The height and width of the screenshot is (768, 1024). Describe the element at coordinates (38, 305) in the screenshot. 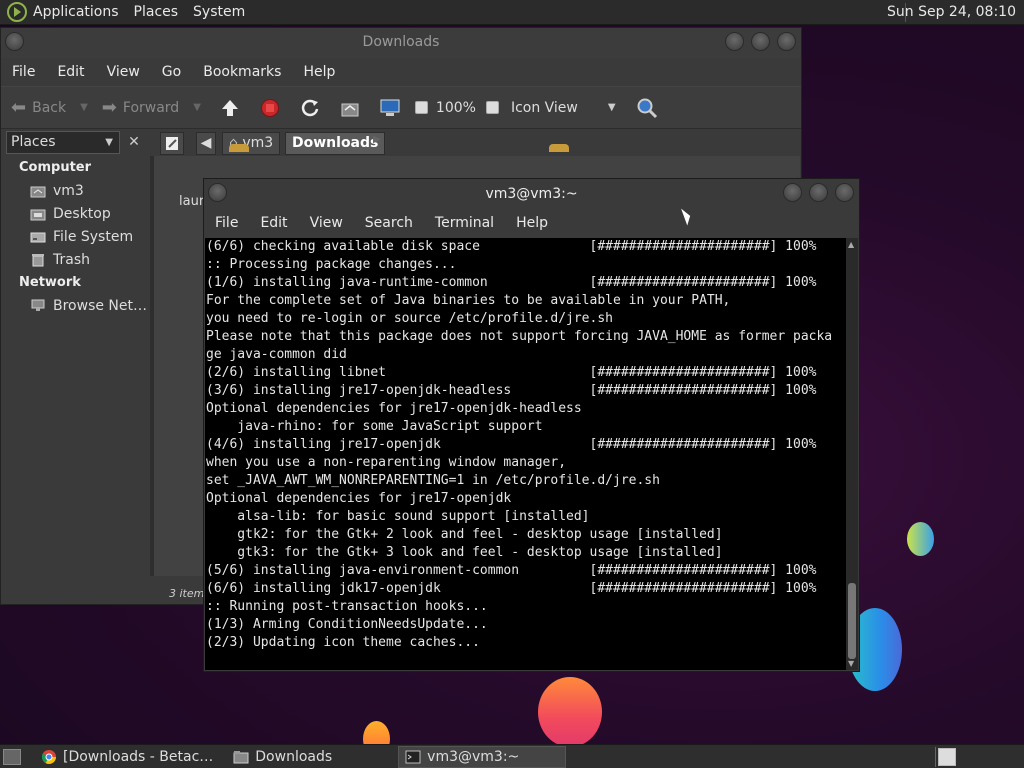

I see `network-icon` at that location.